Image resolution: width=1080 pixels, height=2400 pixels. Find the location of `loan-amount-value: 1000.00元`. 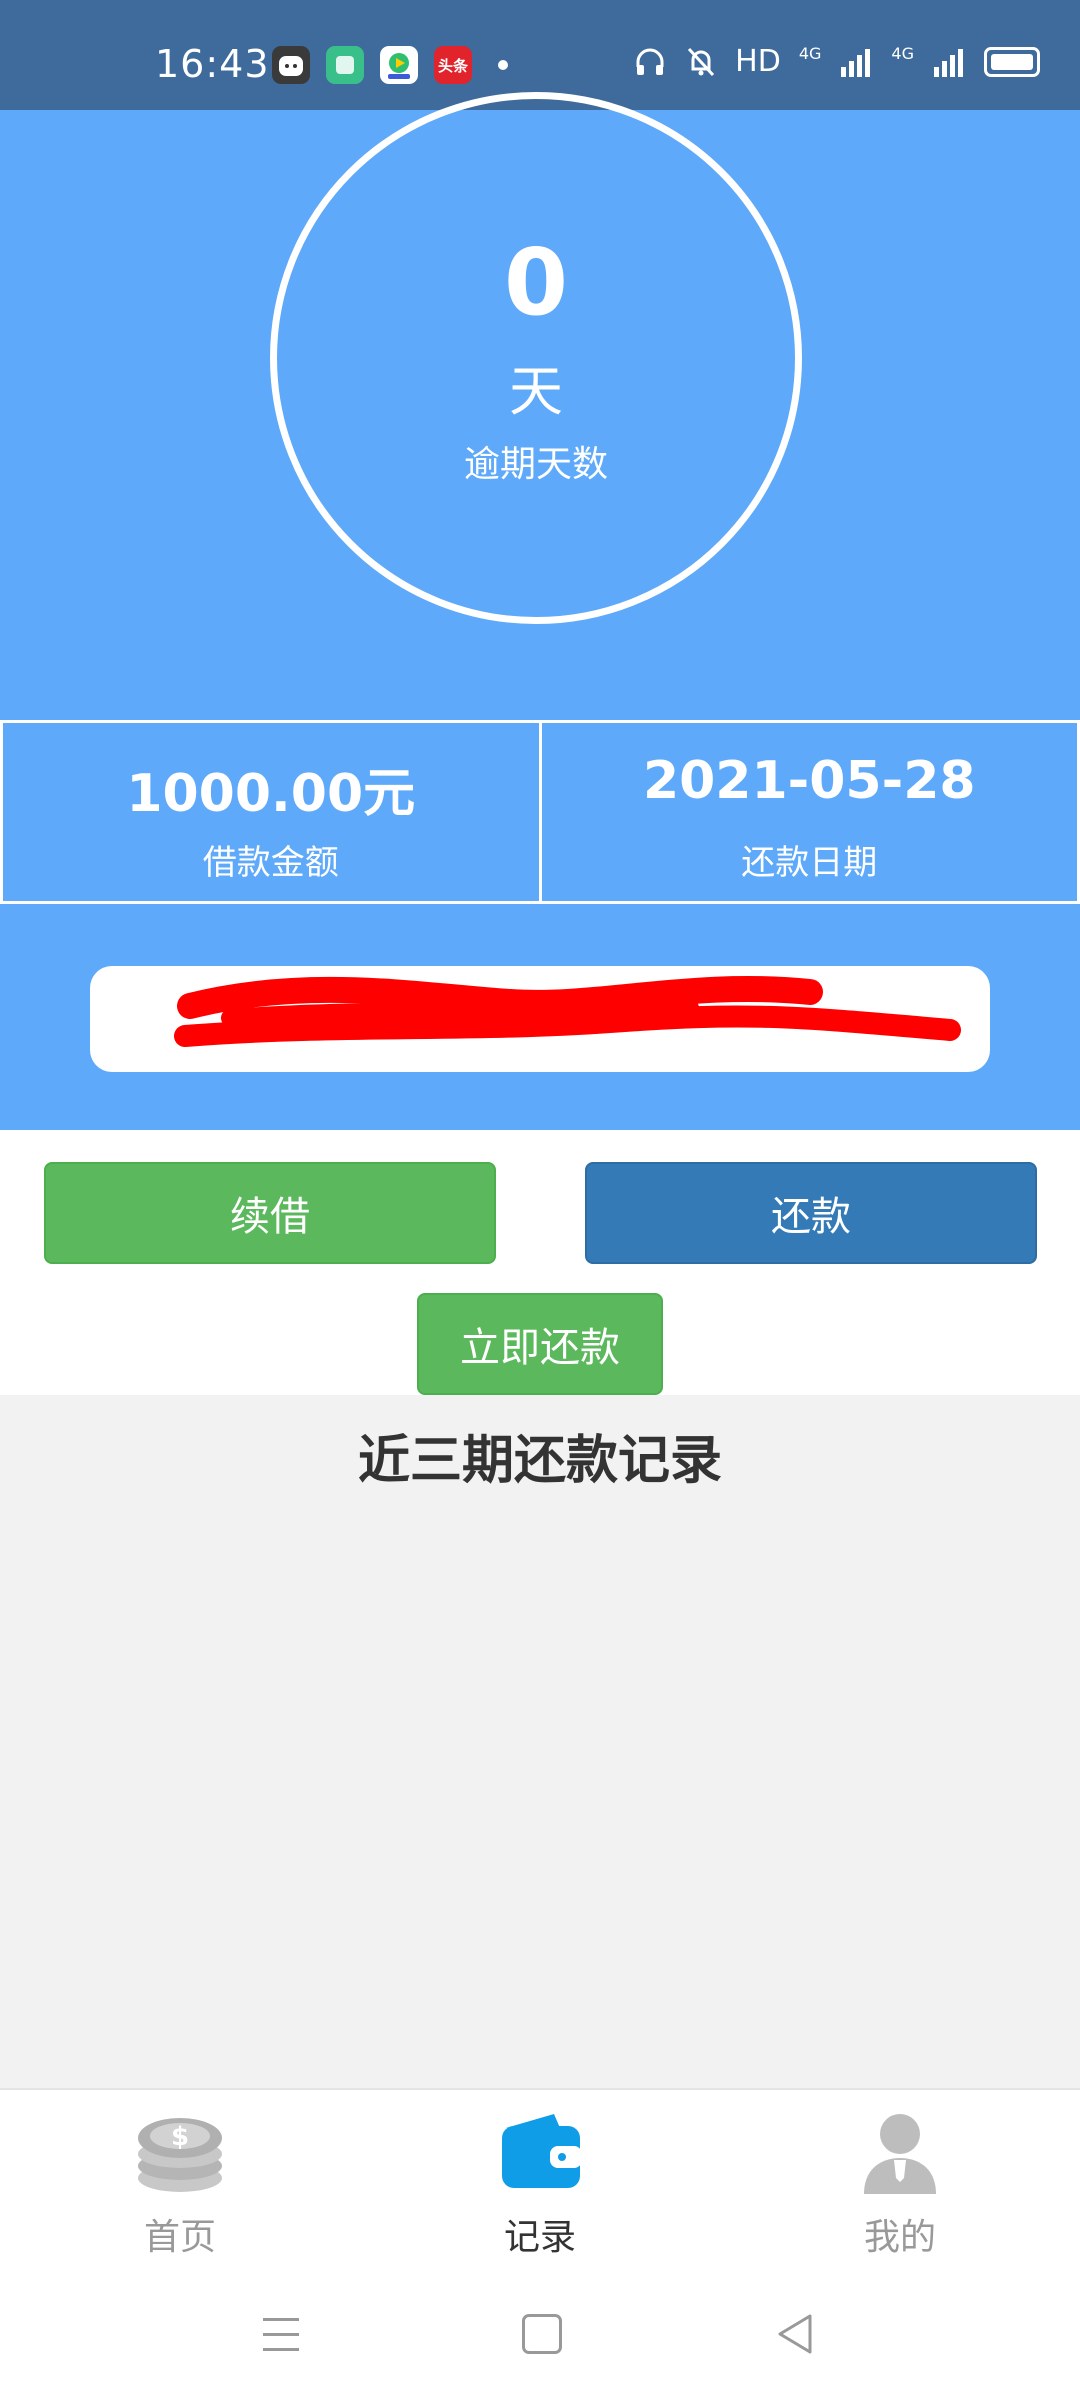

loan-amount-value: 1000.00元 is located at coordinates (271, 794).